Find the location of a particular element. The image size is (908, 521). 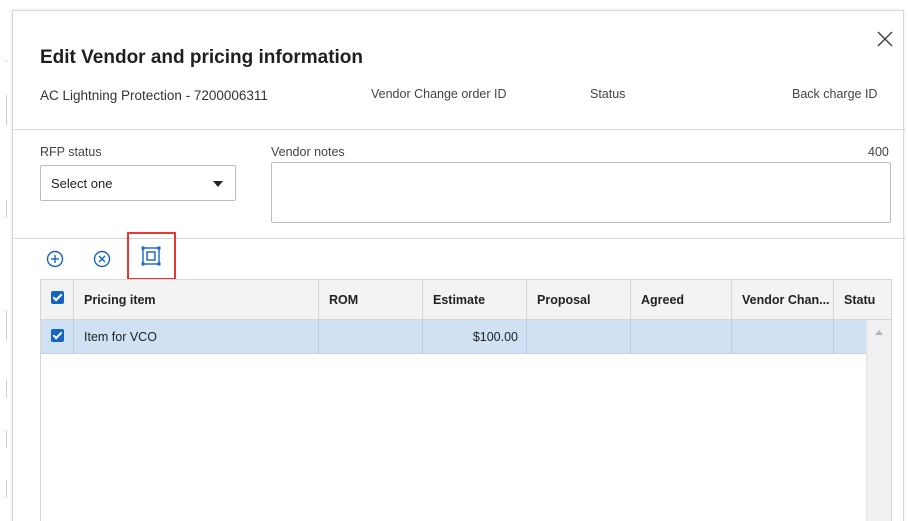

row-checkbox is located at coordinates (57, 335).